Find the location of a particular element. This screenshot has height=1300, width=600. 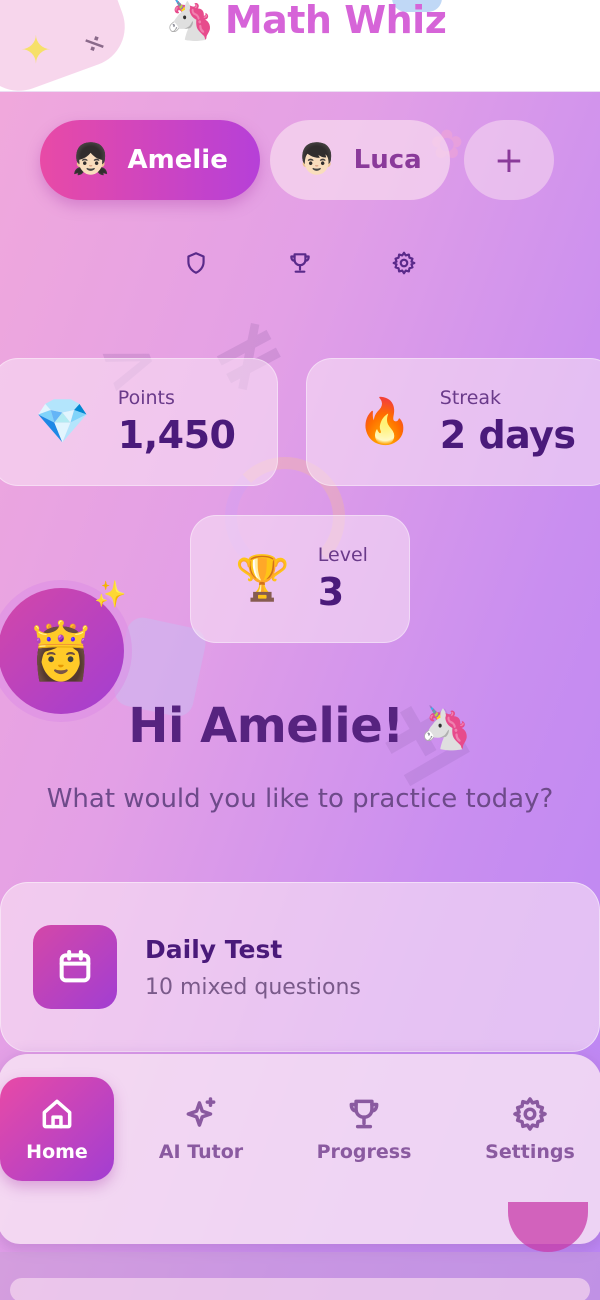

decor-circle is located at coordinates (548, 1227).